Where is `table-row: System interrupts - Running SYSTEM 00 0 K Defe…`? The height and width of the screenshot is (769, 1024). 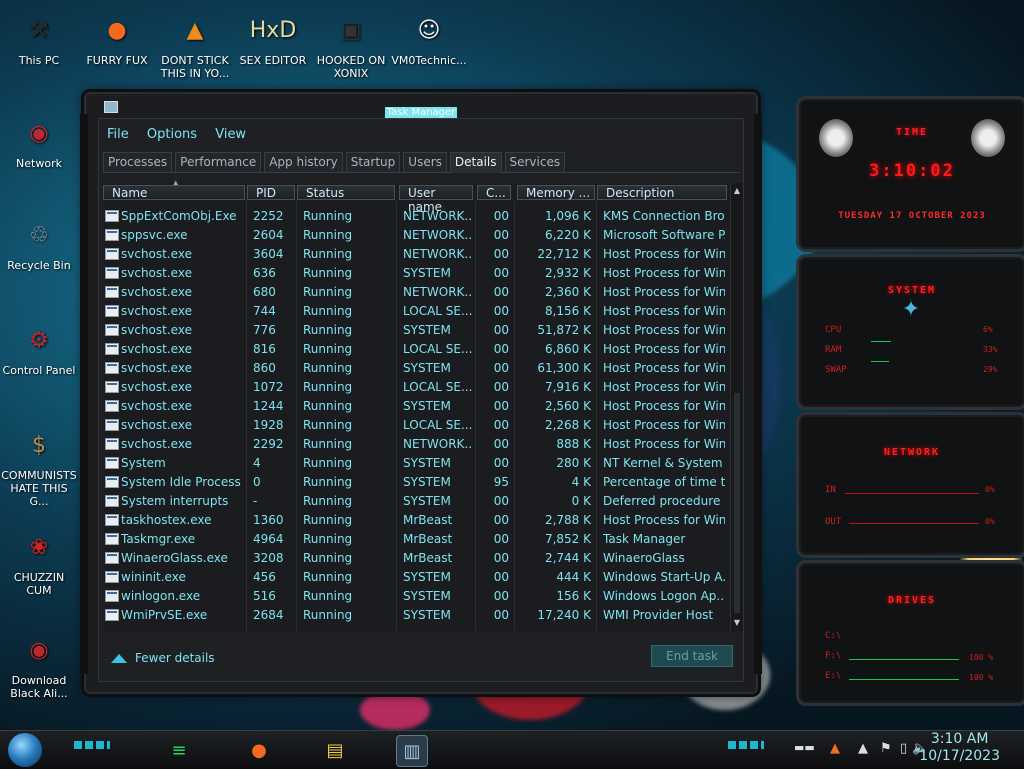 table-row: System interrupts - Running SYSTEM 00 0 K Defe… is located at coordinates (416, 501).